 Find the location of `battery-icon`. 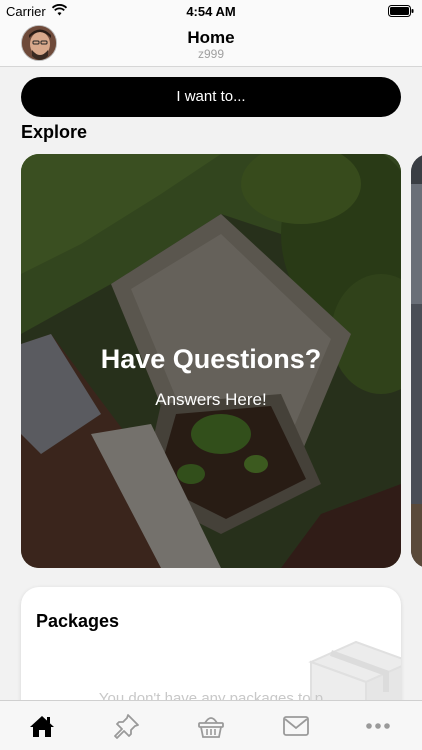

battery-icon is located at coordinates (401, 11).